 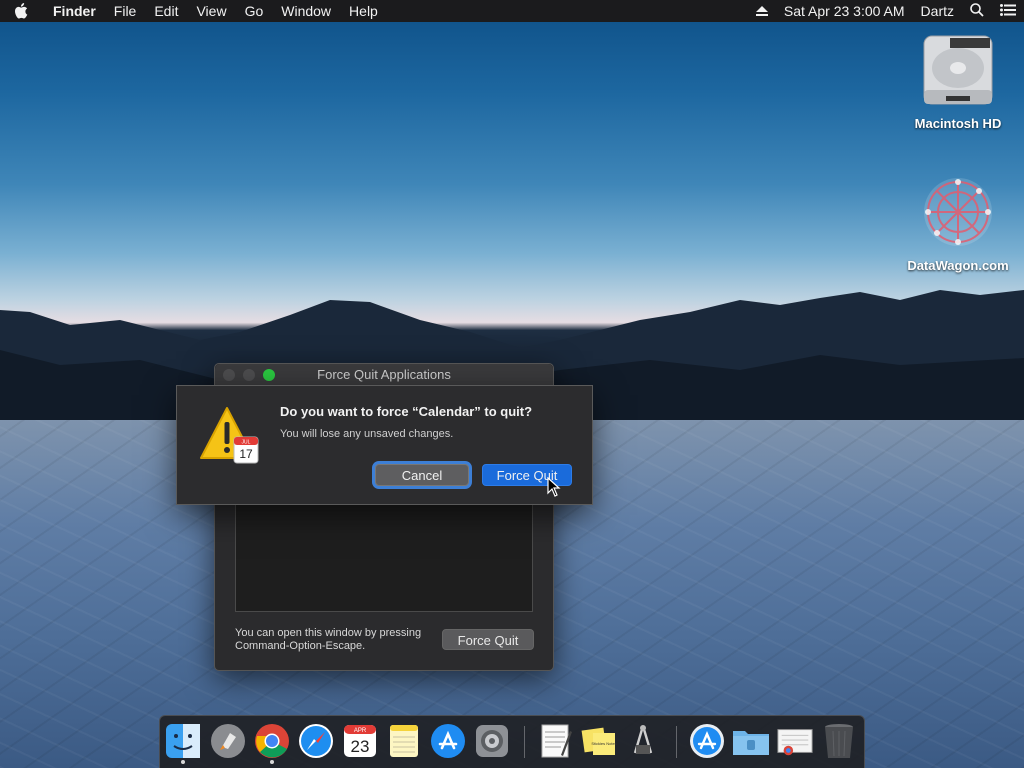 I want to click on stickies-icon: Stickies Notes, so click(x=599, y=741).